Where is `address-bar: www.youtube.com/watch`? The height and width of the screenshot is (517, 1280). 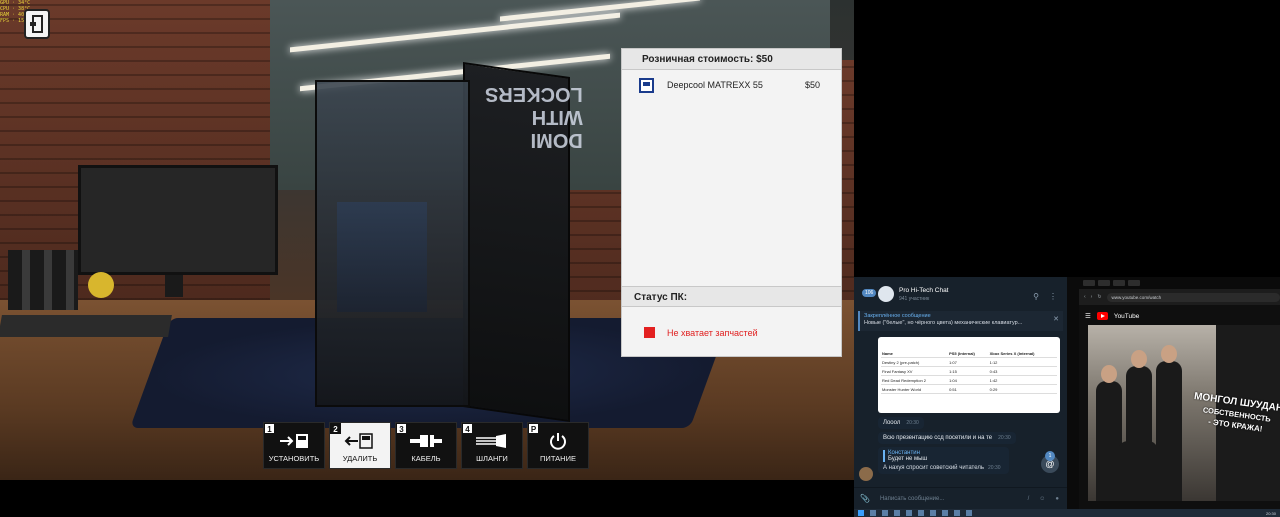
address-bar: www.youtube.com/watch is located at coordinates (1193, 297).